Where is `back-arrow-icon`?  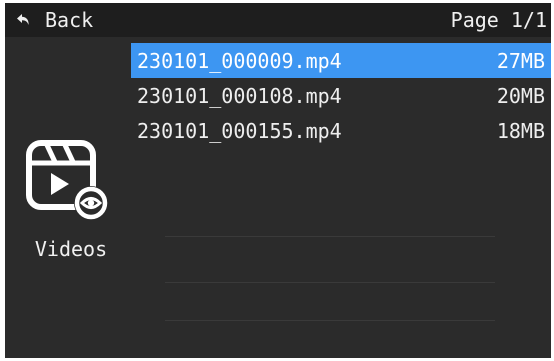 back-arrow-icon is located at coordinates (24, 20).